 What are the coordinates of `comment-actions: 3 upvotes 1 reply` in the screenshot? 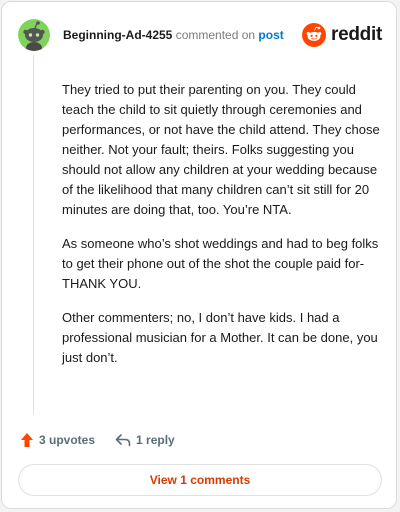 It's located at (97, 440).